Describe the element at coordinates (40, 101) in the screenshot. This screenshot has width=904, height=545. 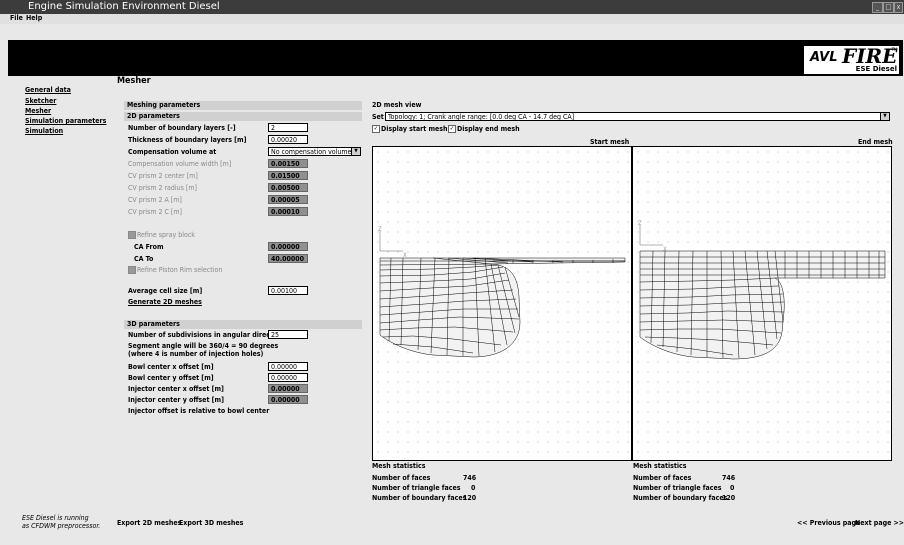
I see `sidebar-item-sketcher: Sketcher` at that location.